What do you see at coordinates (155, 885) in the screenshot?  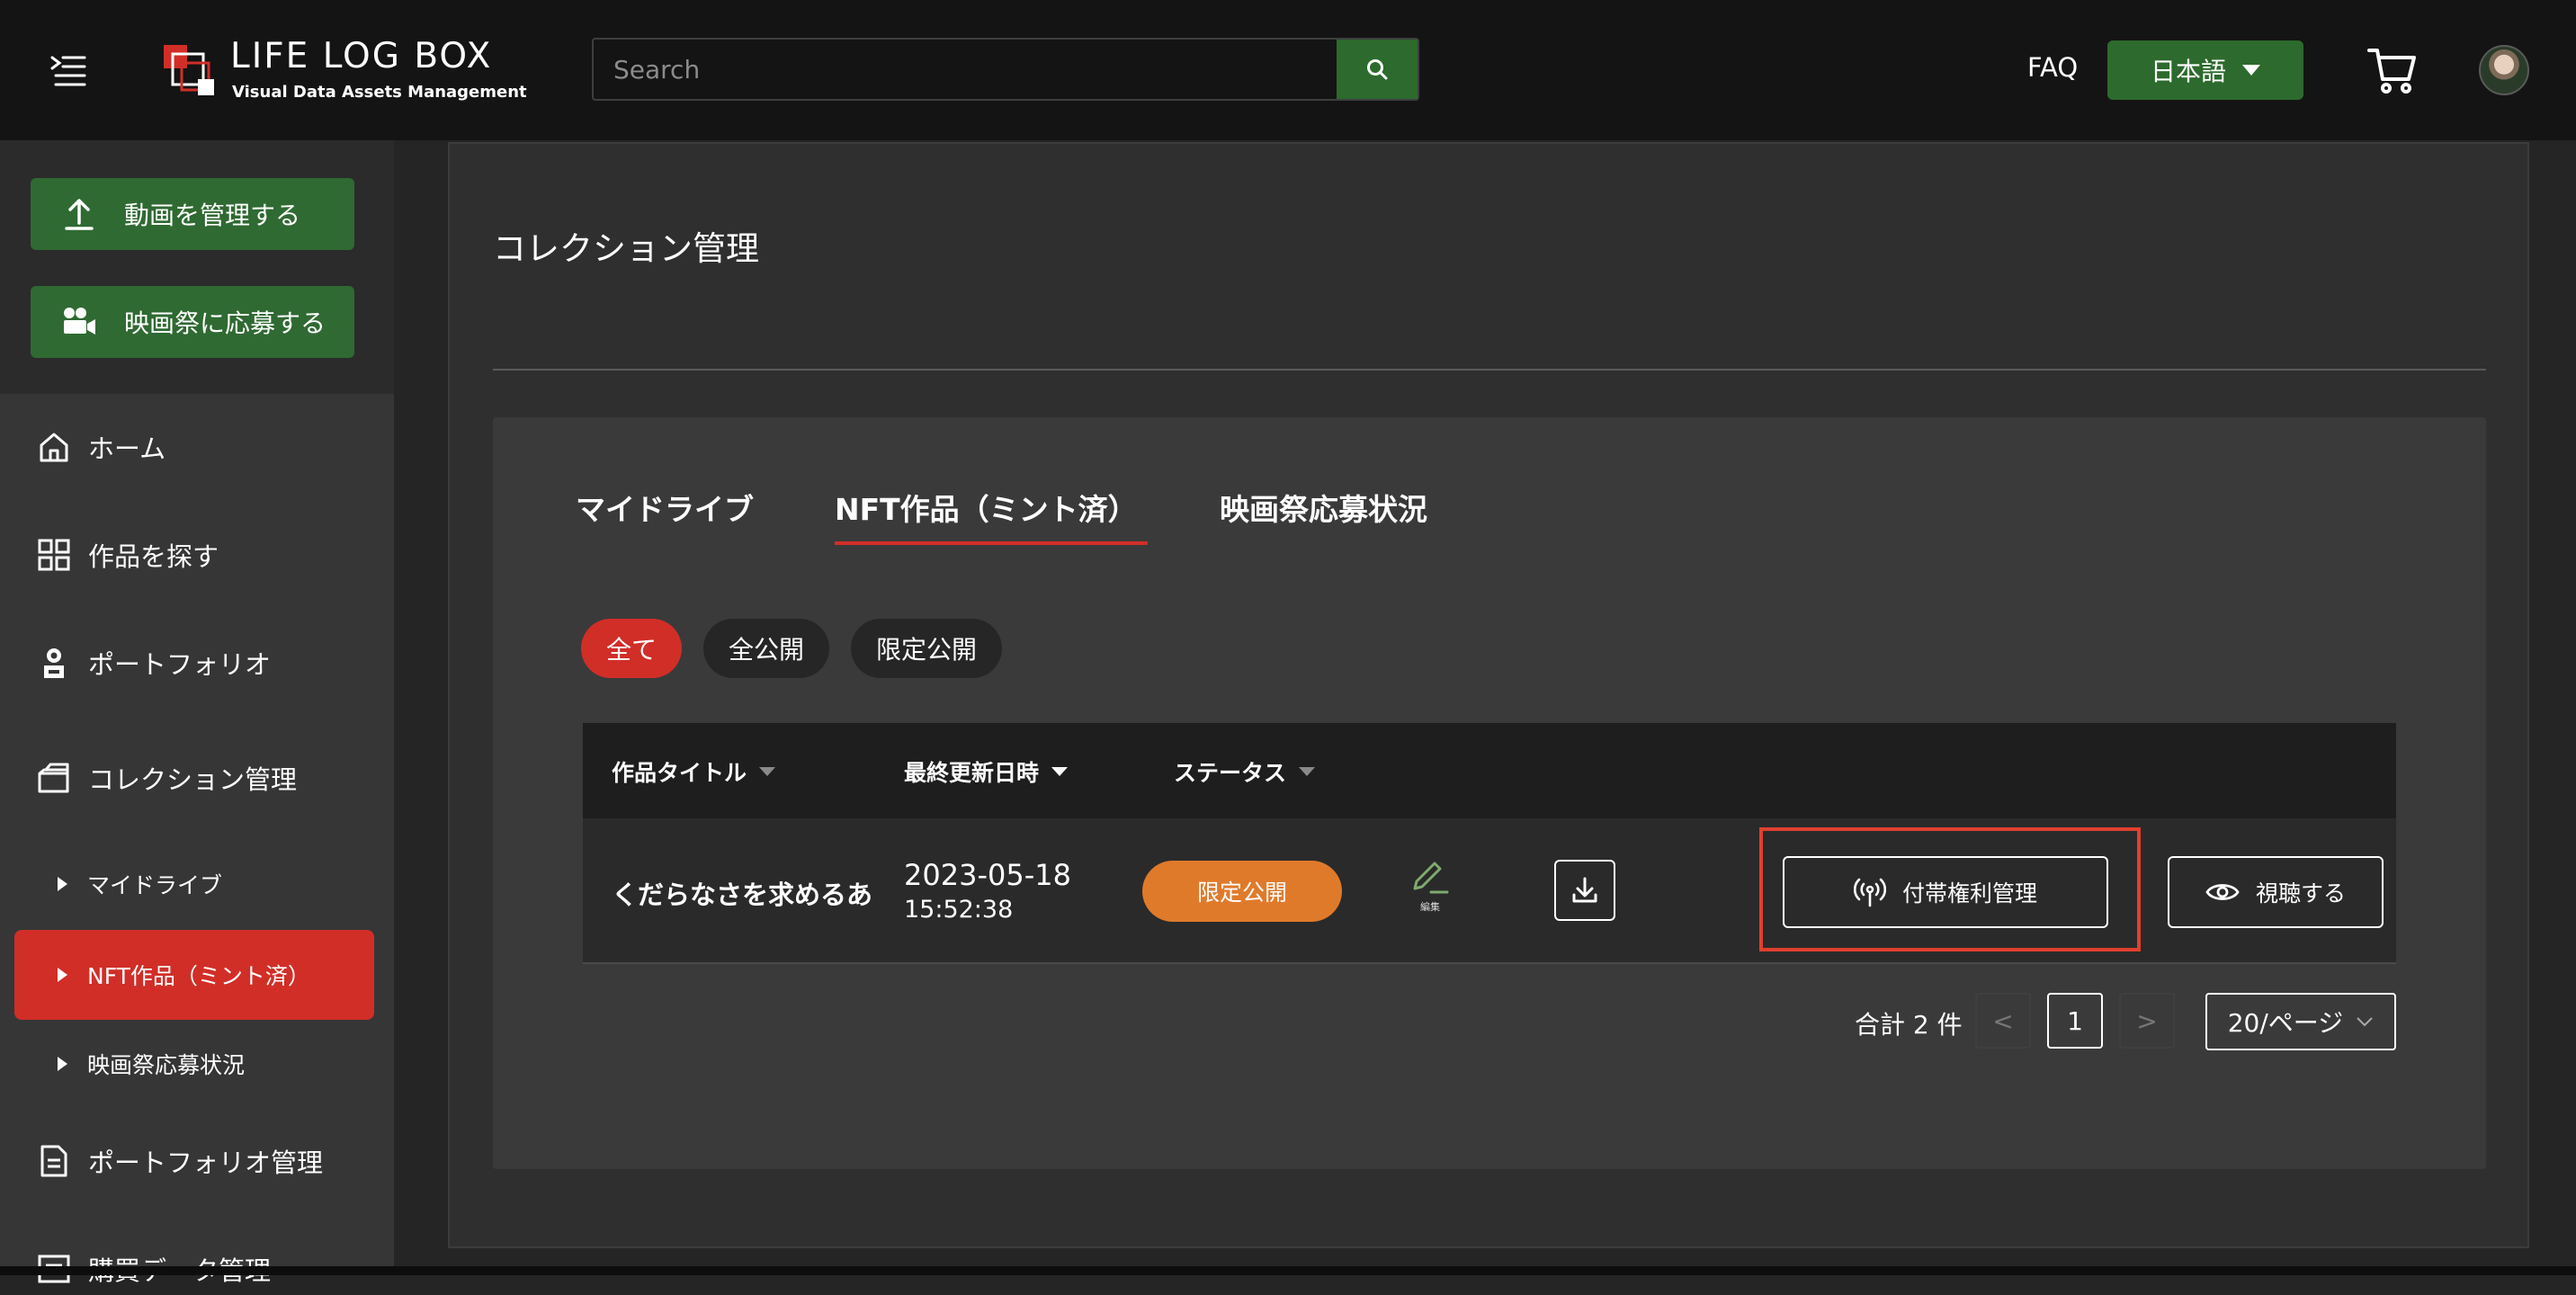 I see `sidebar-subitem-label: マイドライブ` at bounding box center [155, 885].